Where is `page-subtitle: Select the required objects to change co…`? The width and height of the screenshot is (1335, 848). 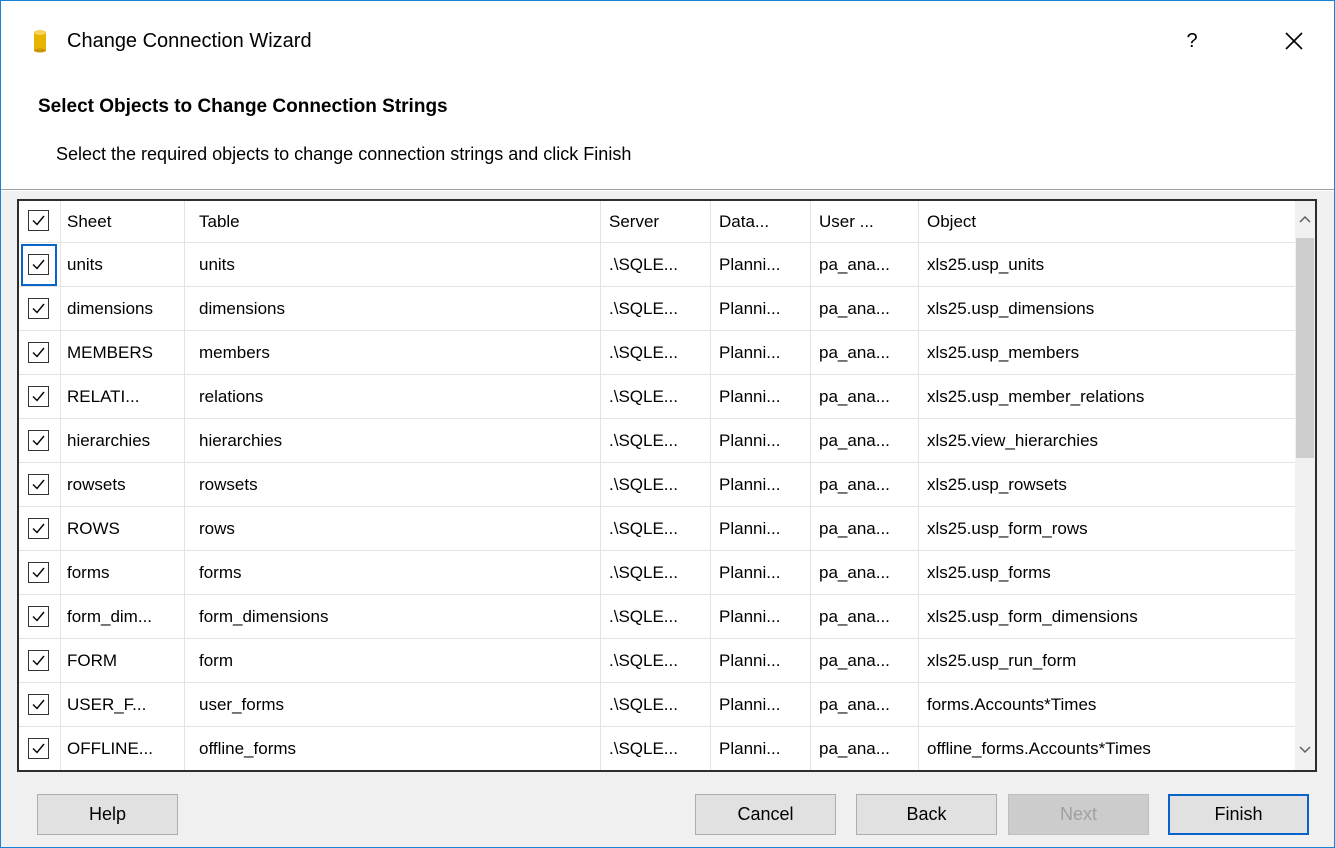
page-subtitle: Select the required objects to change co… is located at coordinates (344, 154).